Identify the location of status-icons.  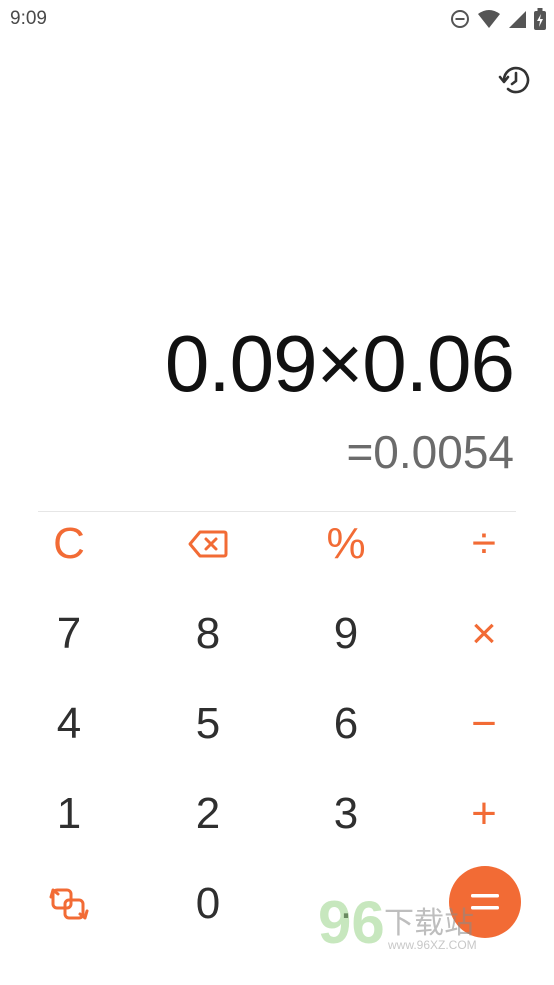
(498, 19).